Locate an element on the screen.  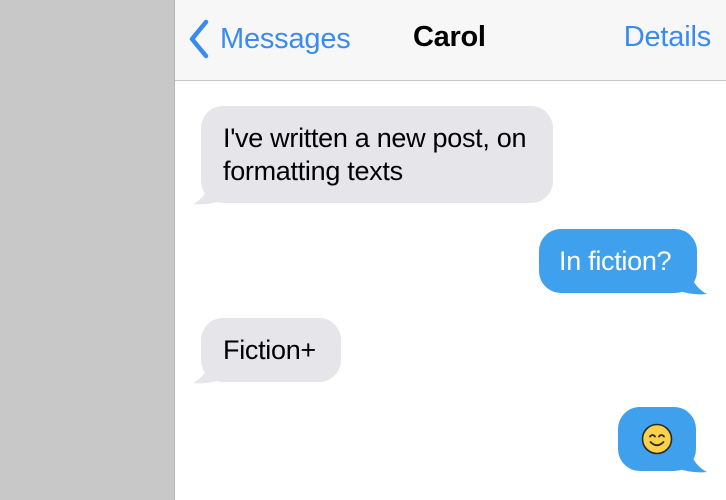
smiling-face-icon is located at coordinates (657, 439).